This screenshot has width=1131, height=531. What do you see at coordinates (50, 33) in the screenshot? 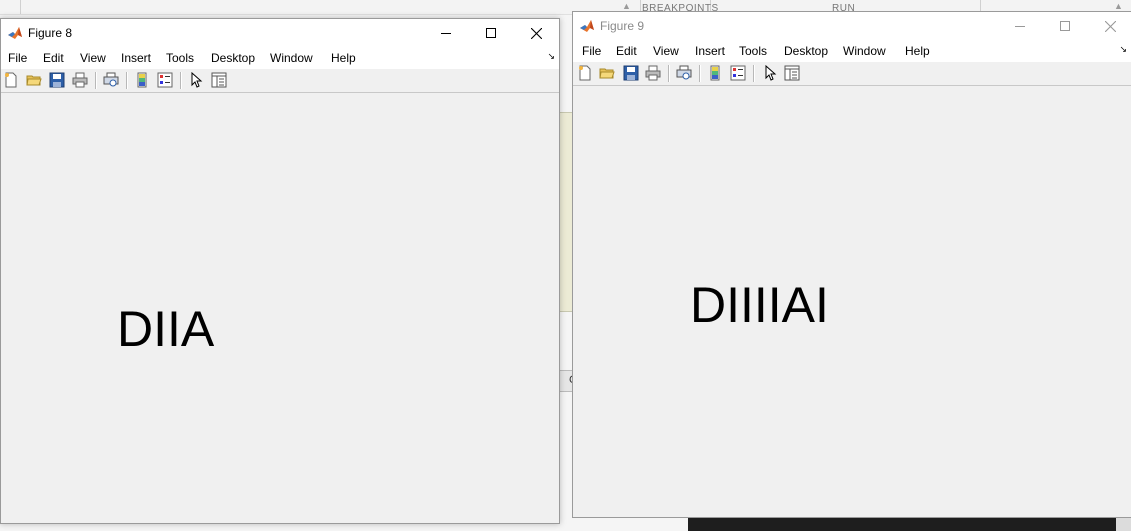
I see `window-title: Figure 8` at bounding box center [50, 33].